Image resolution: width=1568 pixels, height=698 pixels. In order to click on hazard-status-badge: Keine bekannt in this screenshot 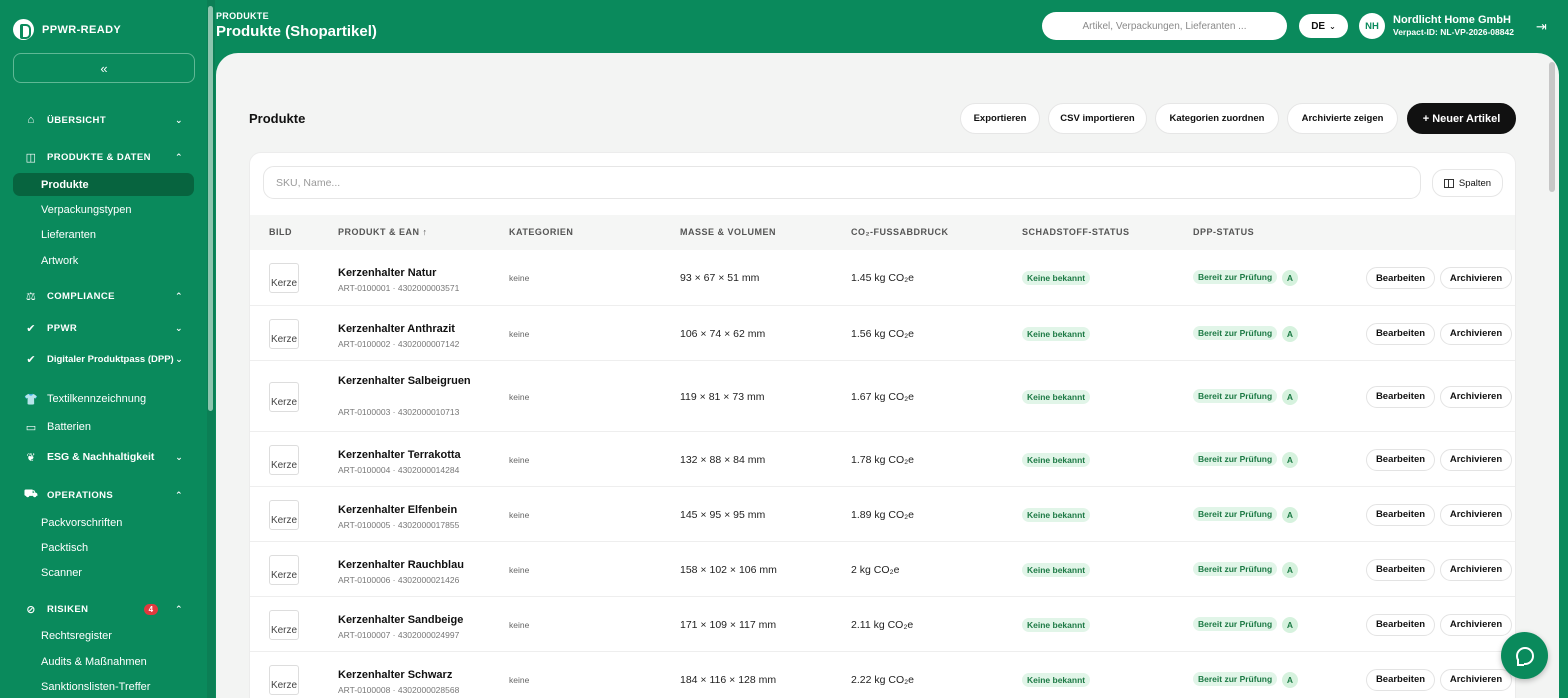, I will do `click(1056, 514)`.